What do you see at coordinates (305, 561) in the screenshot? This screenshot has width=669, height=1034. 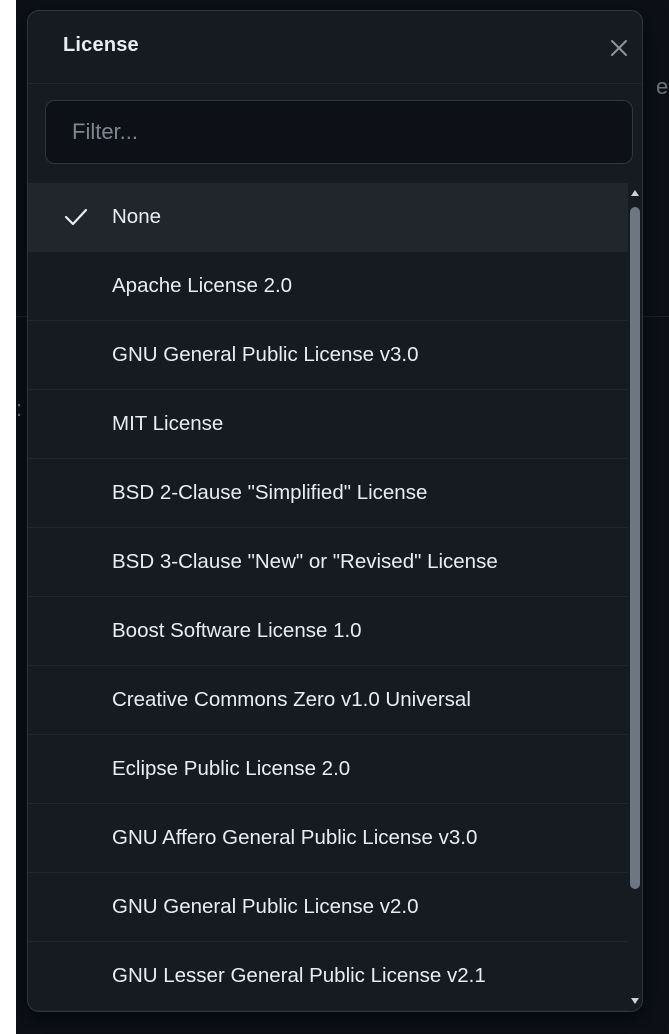 I see `license-option-label: BSD 3-Clause "New" or "Revised" License` at bounding box center [305, 561].